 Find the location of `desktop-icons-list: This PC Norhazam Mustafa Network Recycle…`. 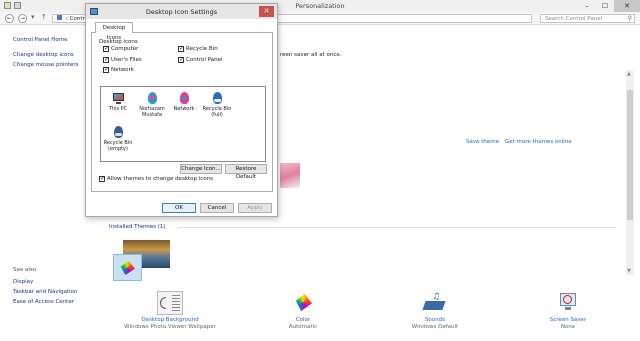

desktop-icons-list: This PC Norhazam Mustafa Network Recycle… is located at coordinates (183, 124).